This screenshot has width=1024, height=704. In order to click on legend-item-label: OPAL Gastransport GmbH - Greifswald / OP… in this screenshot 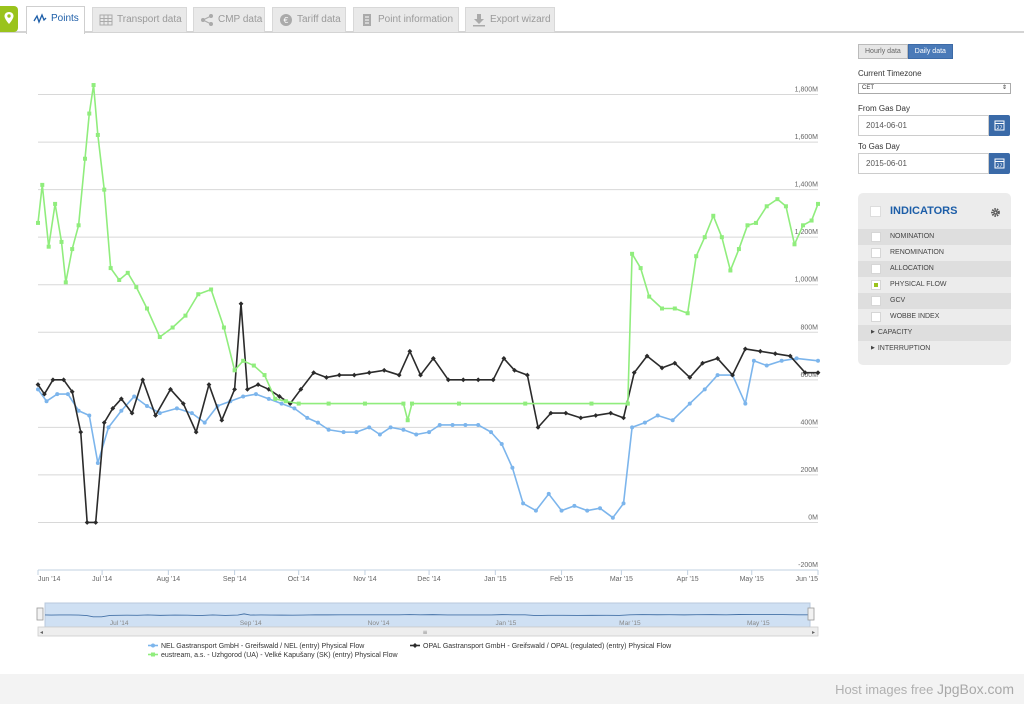, I will do `click(547, 646)`.